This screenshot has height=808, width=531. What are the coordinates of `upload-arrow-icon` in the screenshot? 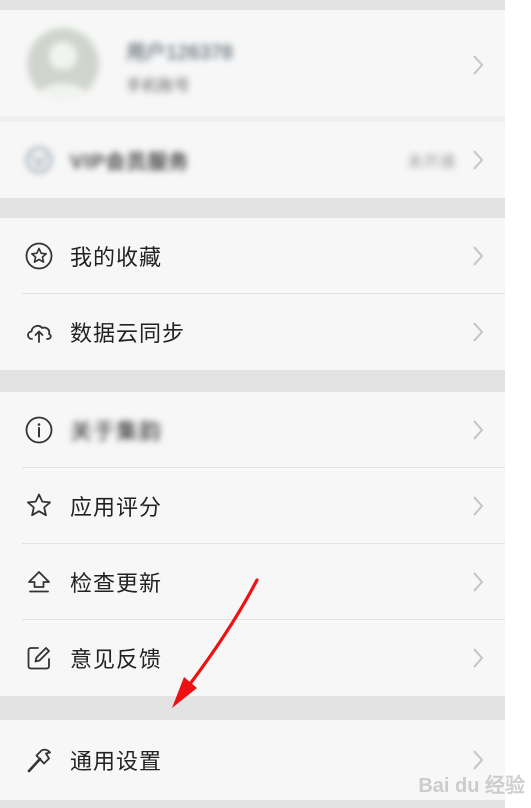 It's located at (39, 582).